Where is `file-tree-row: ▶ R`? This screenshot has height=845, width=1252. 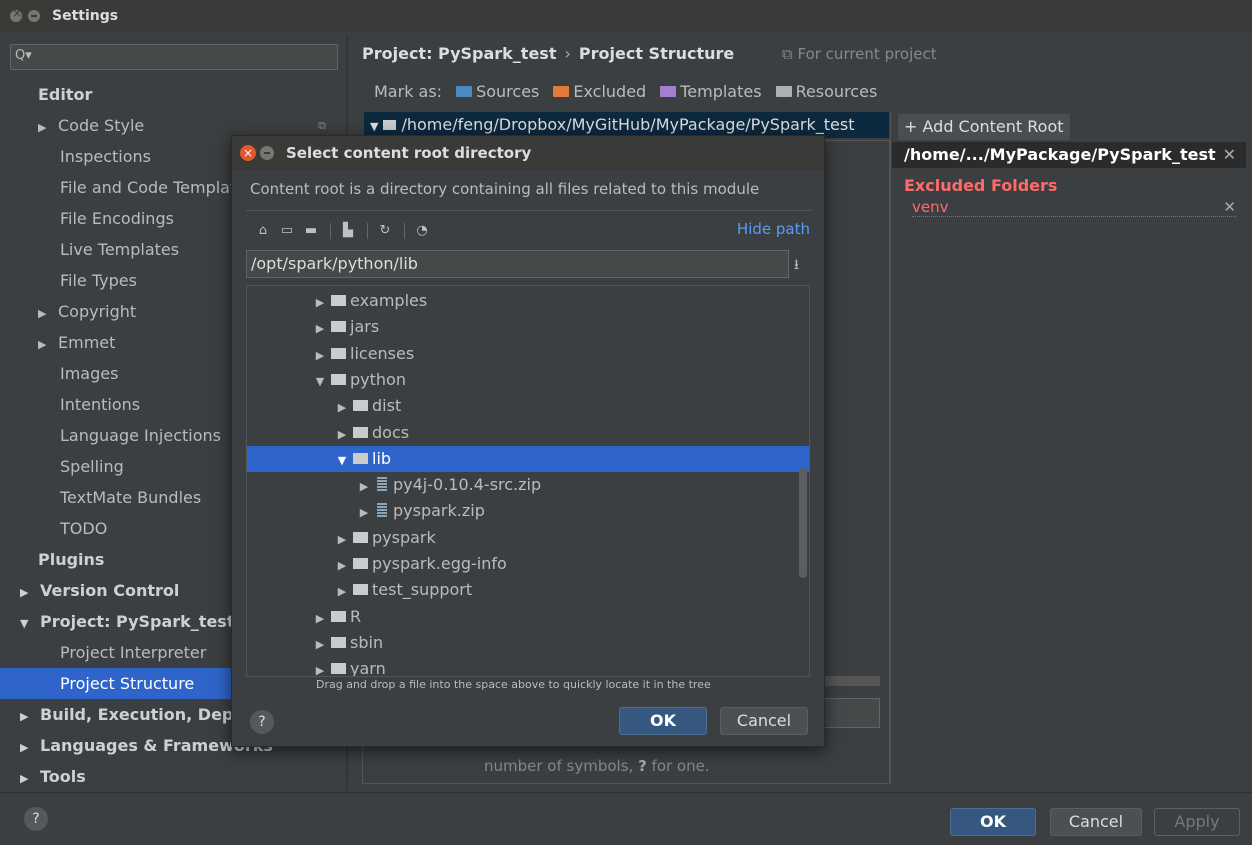 file-tree-row: ▶ R is located at coordinates (528, 617).